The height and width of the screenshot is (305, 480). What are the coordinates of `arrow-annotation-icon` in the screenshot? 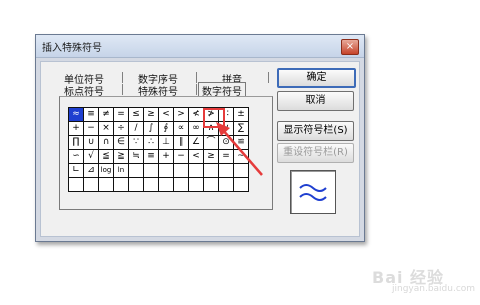 It's located at (239, 149).